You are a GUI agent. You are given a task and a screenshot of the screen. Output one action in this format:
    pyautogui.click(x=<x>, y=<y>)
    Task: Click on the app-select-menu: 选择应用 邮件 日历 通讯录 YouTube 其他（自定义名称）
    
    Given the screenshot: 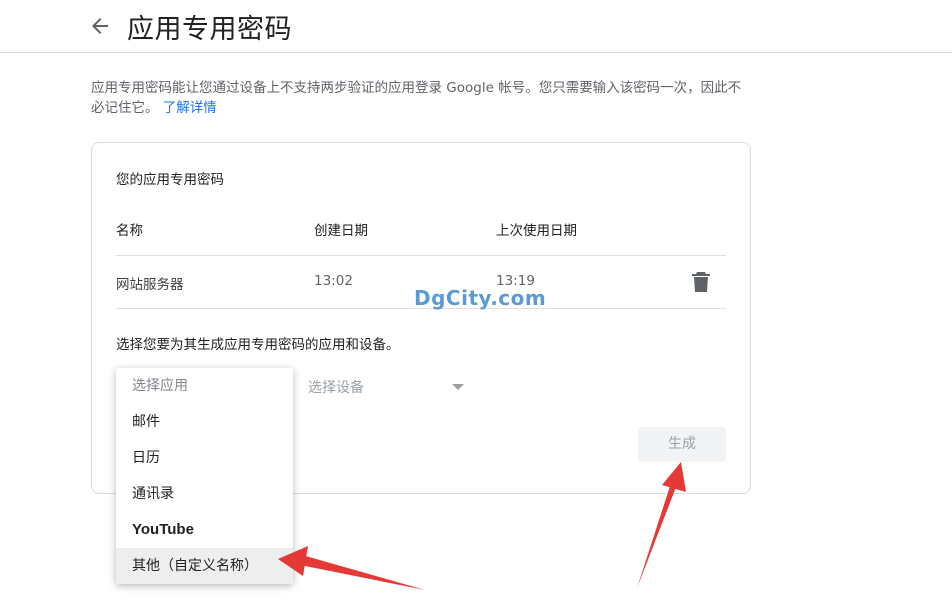 What is the action you would take?
    pyautogui.click(x=204, y=476)
    